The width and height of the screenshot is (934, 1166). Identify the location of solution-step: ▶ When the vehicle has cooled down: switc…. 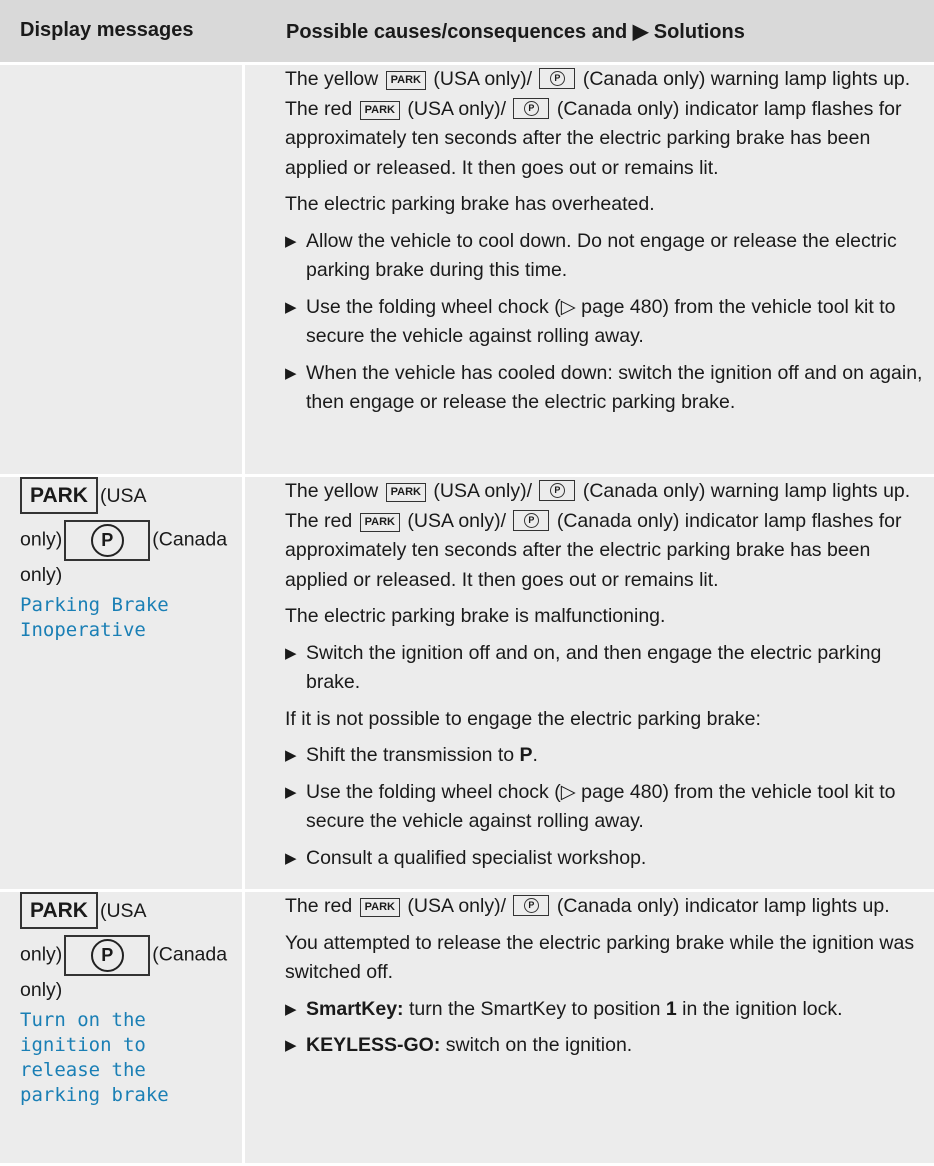
(605, 388).